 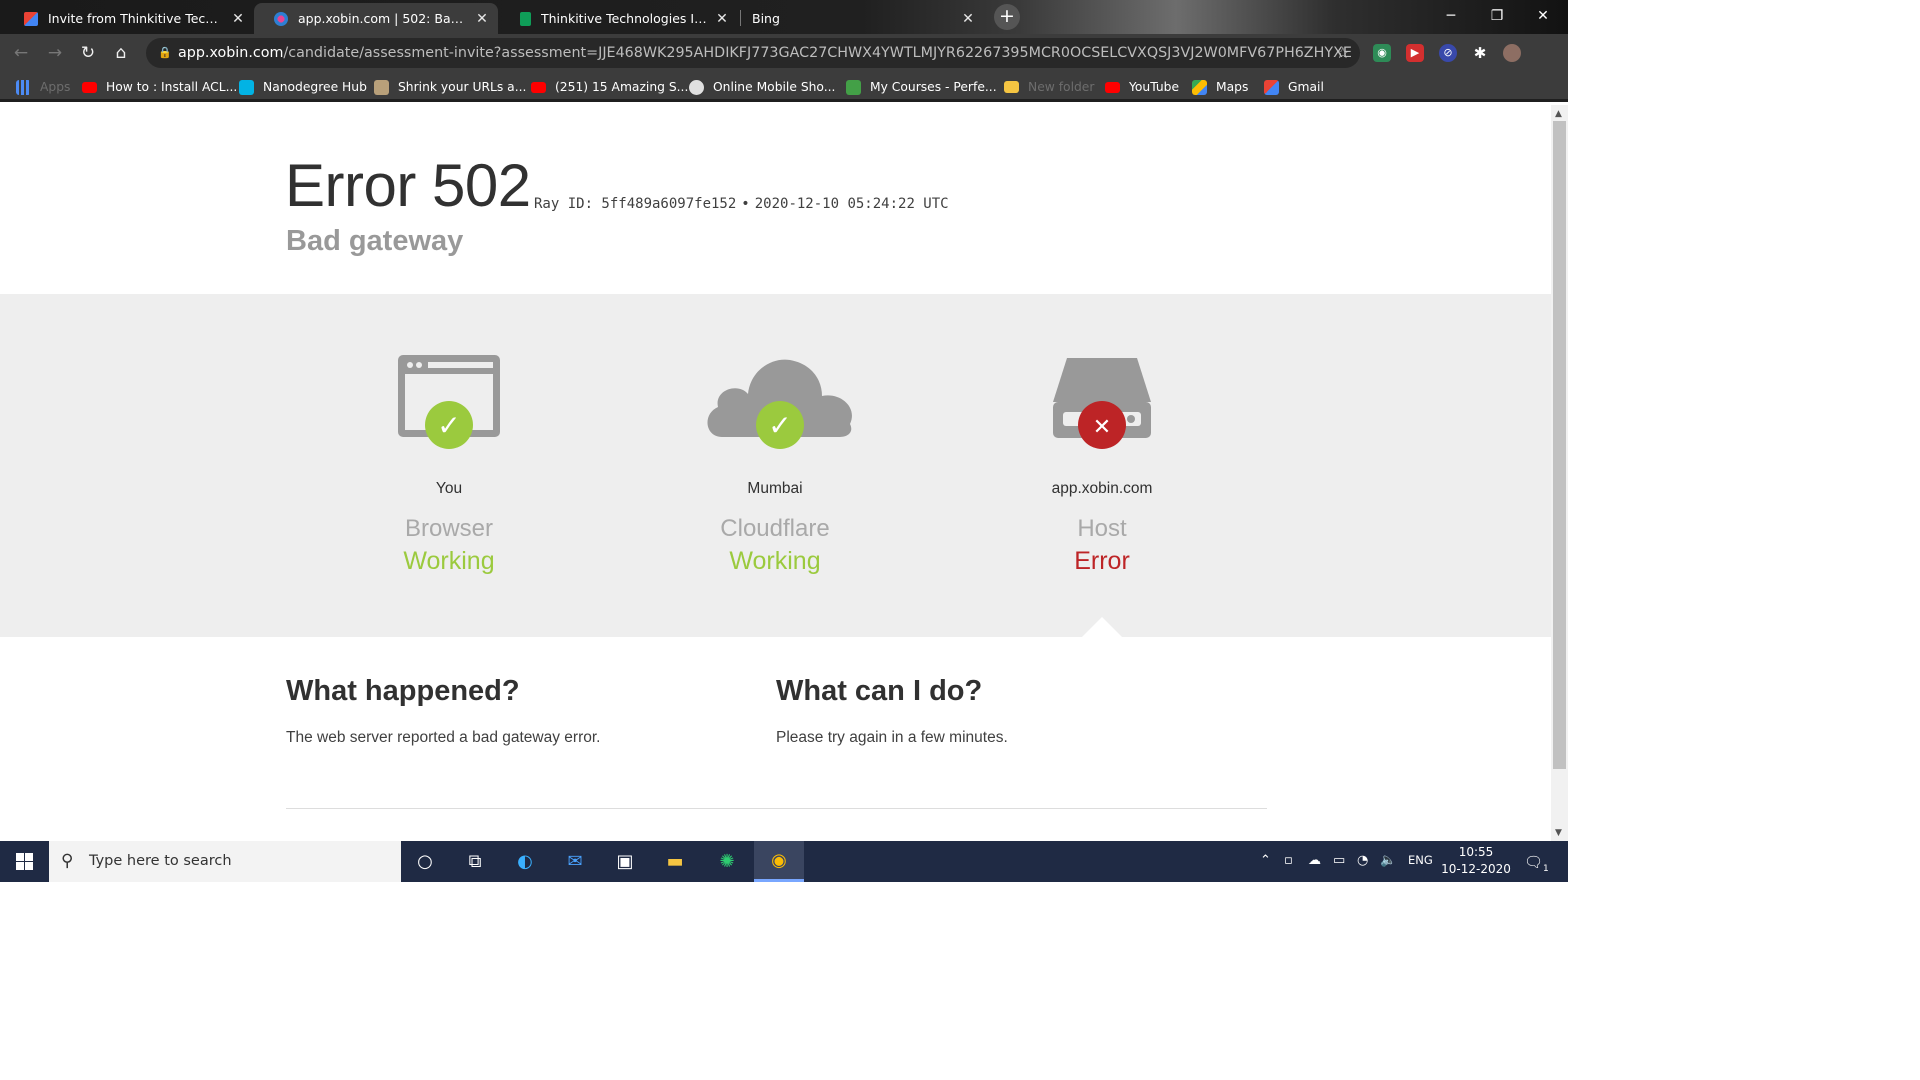 What do you see at coordinates (851, 204) in the screenshot?
I see `error-timestamp: 2020-12-10 05:24:22 UTC` at bounding box center [851, 204].